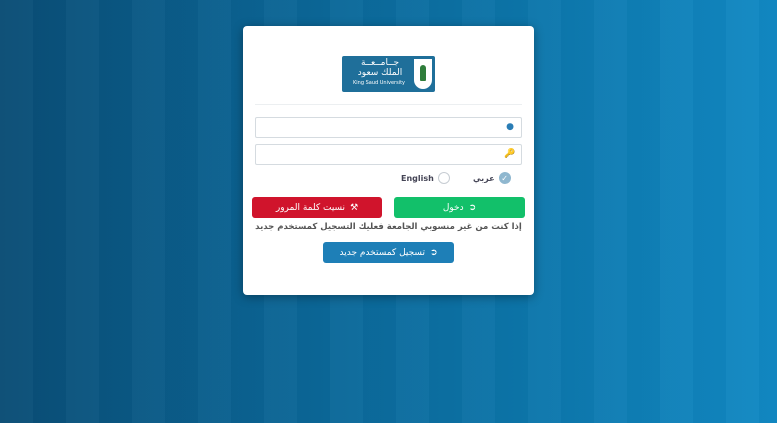  I want to click on lang-option-arabic: عربي ✓, so click(492, 178).